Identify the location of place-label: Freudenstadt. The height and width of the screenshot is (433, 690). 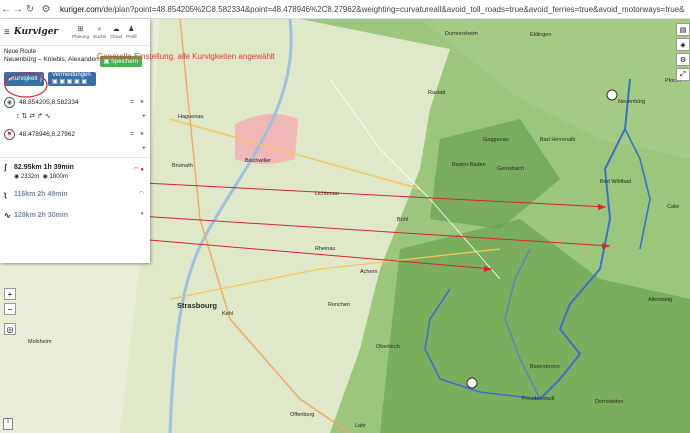
(538, 399).